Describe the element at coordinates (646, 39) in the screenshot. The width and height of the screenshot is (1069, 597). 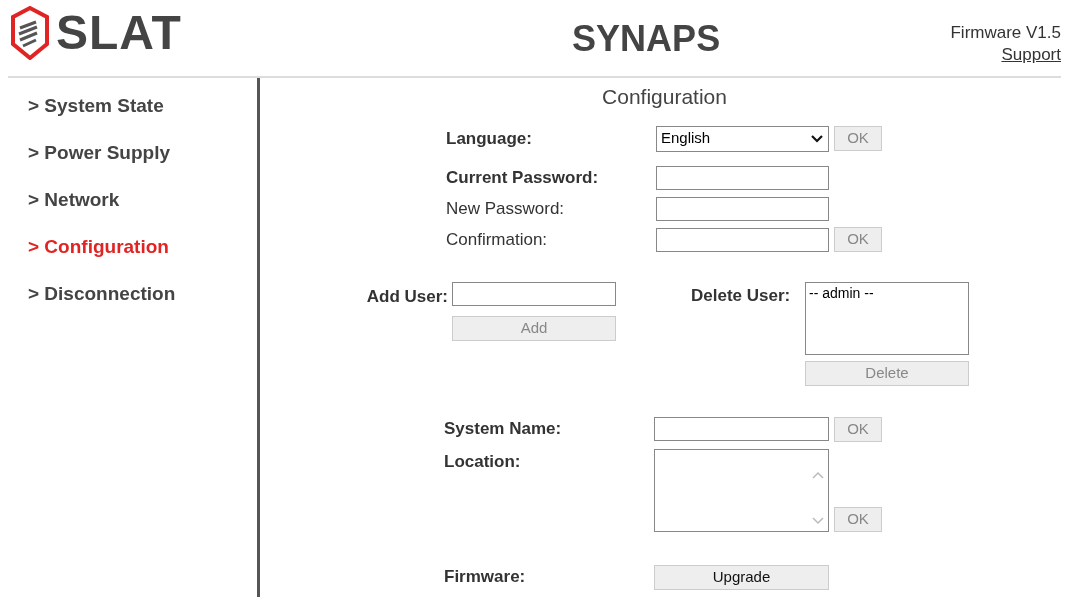
I see `app-title: SYNAPS` at that location.